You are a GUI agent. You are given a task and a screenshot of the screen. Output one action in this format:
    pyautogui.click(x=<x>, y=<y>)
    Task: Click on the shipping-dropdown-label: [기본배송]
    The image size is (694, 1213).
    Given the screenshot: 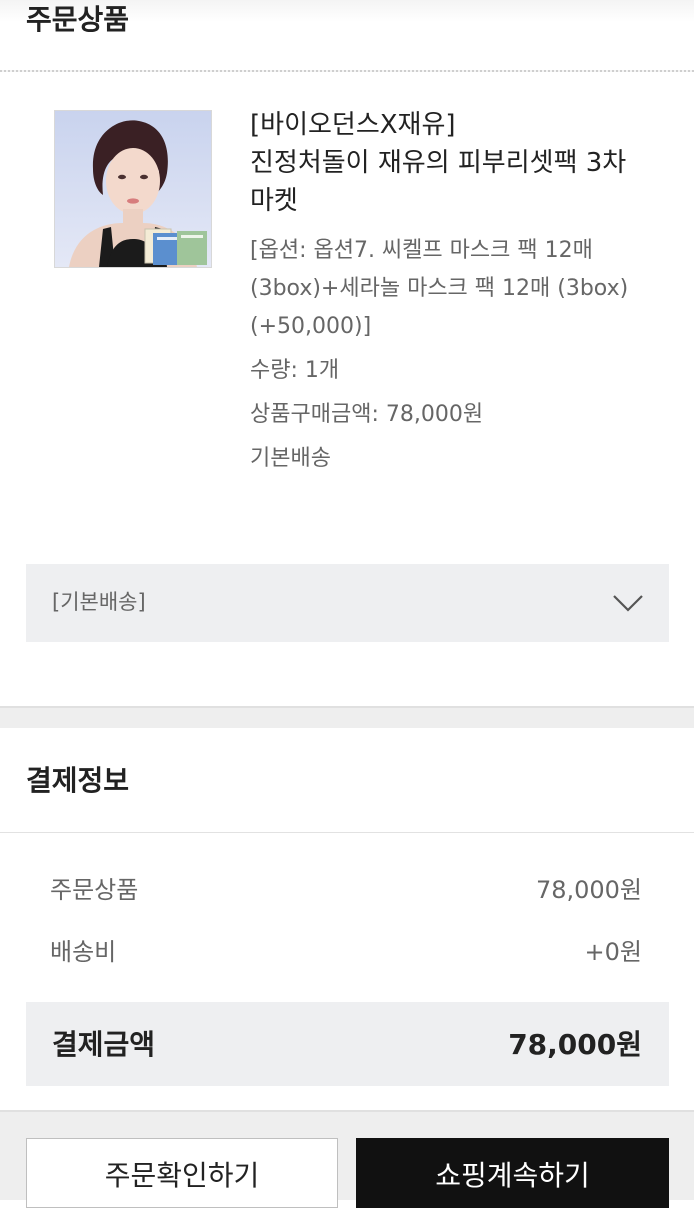 What is the action you would take?
    pyautogui.click(x=99, y=602)
    